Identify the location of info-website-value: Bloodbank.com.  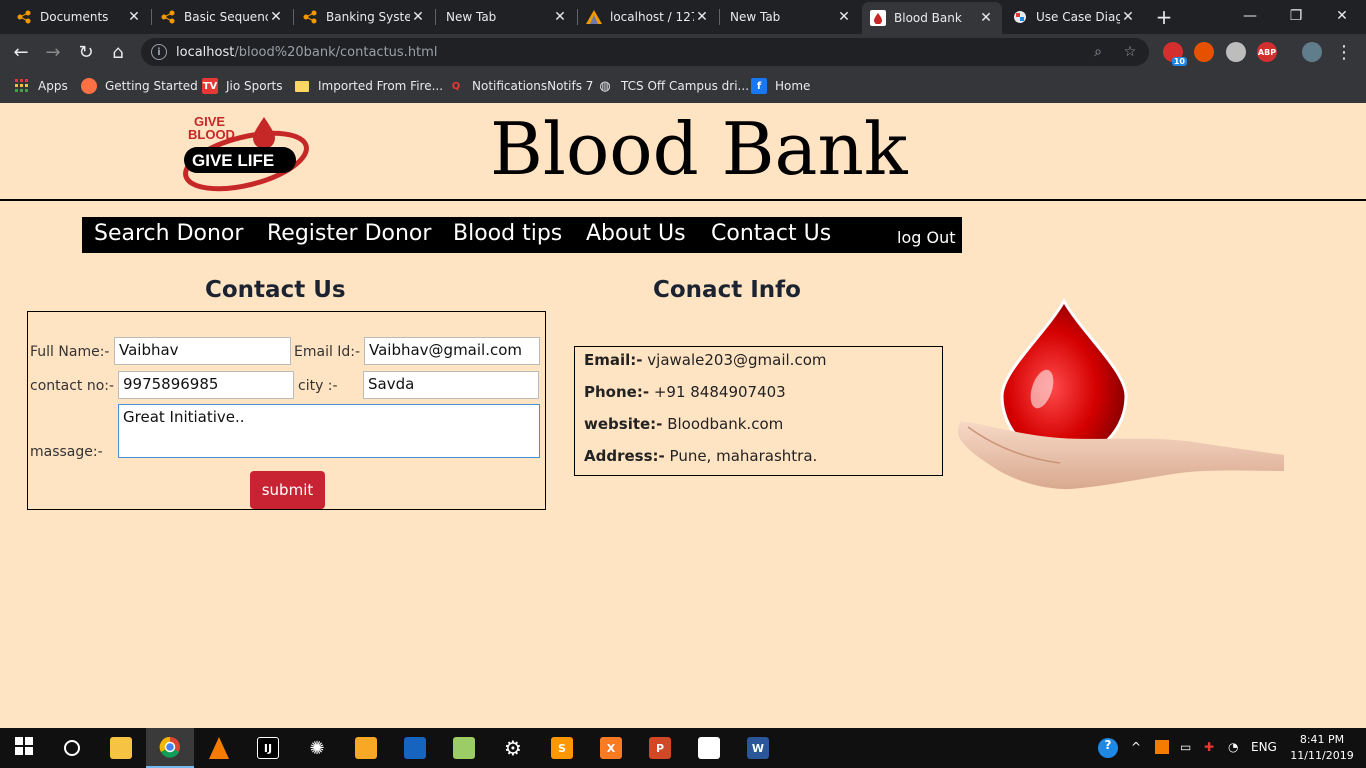
(725, 424).